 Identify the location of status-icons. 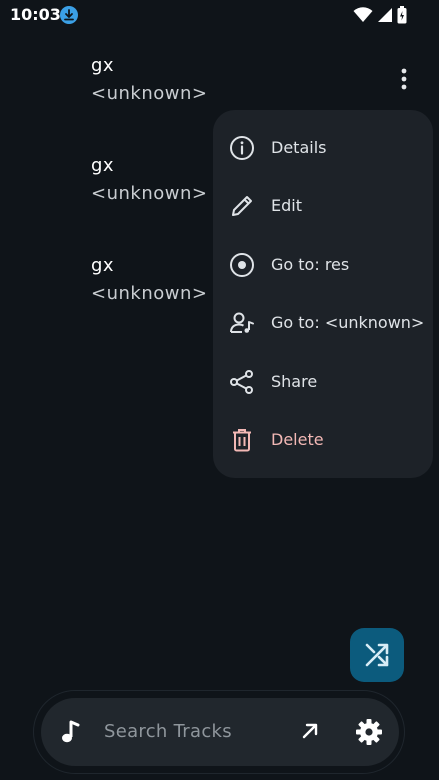
(380, 15).